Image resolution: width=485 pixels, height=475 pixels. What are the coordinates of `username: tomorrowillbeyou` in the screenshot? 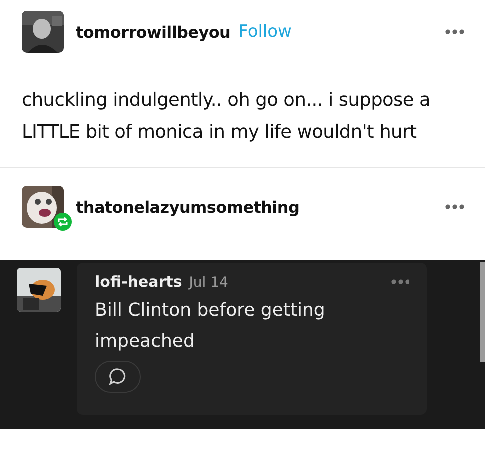 It's located at (153, 32).